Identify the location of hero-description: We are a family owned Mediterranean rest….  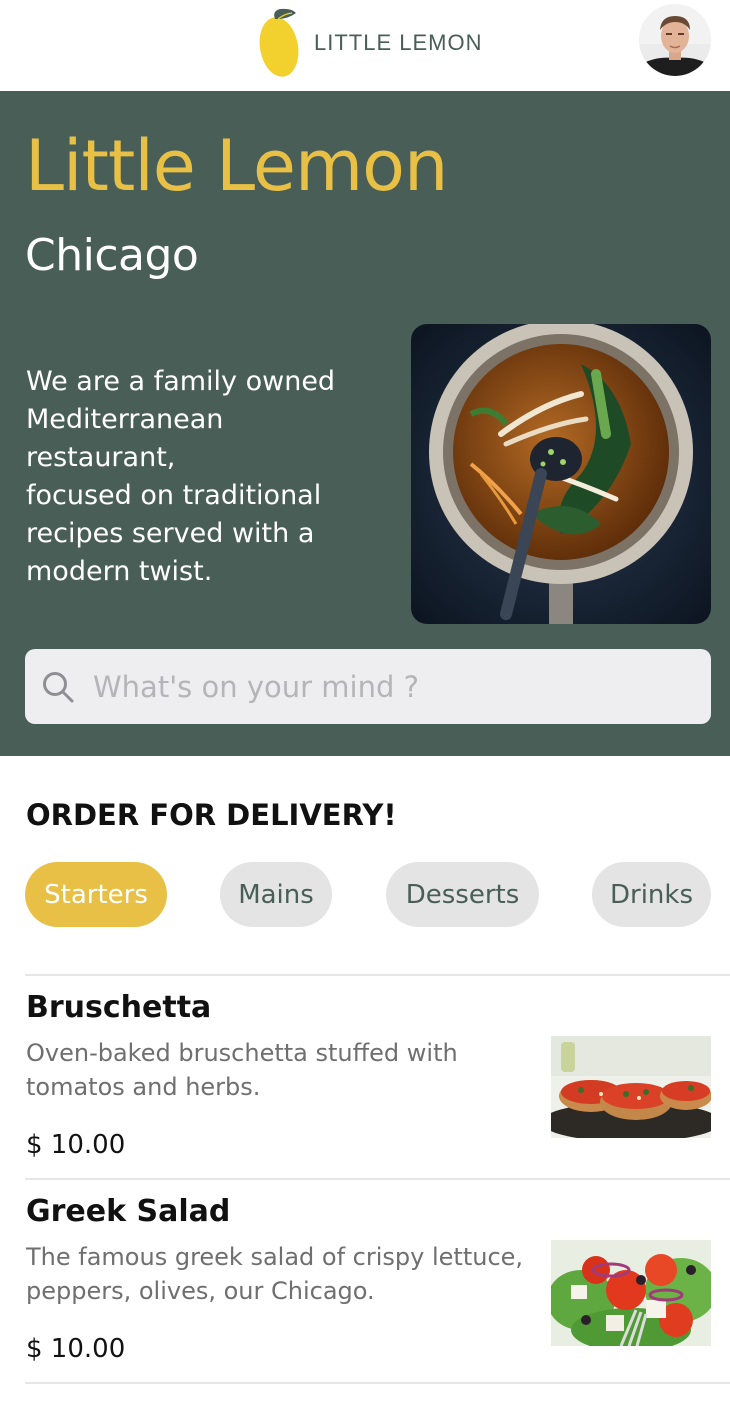
(181, 476).